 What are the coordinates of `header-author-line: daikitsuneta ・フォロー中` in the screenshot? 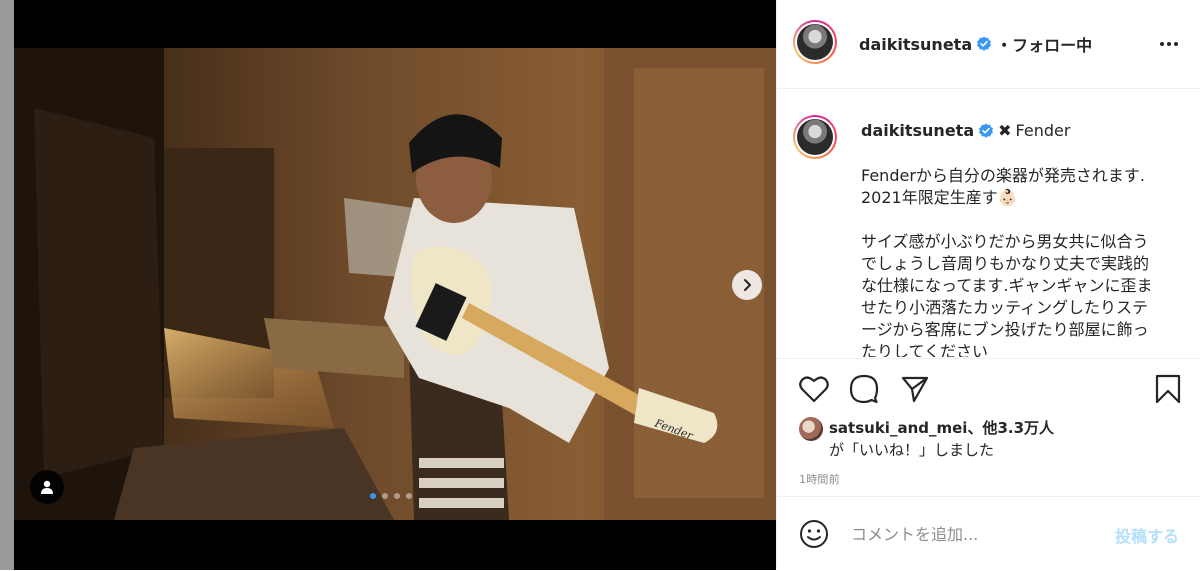 It's located at (975, 44).